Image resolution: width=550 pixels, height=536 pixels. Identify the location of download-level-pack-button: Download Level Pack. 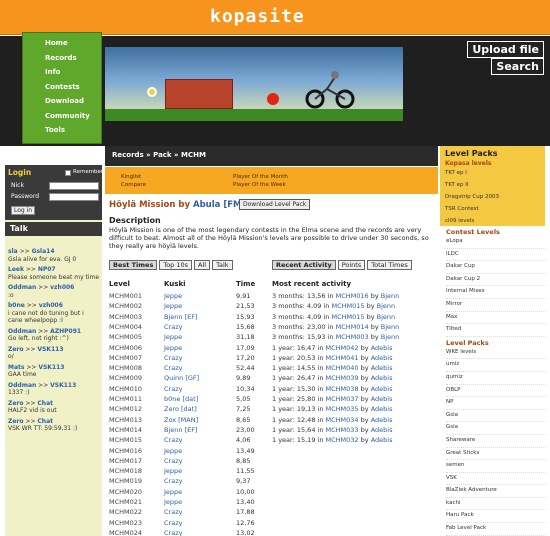
(275, 204).